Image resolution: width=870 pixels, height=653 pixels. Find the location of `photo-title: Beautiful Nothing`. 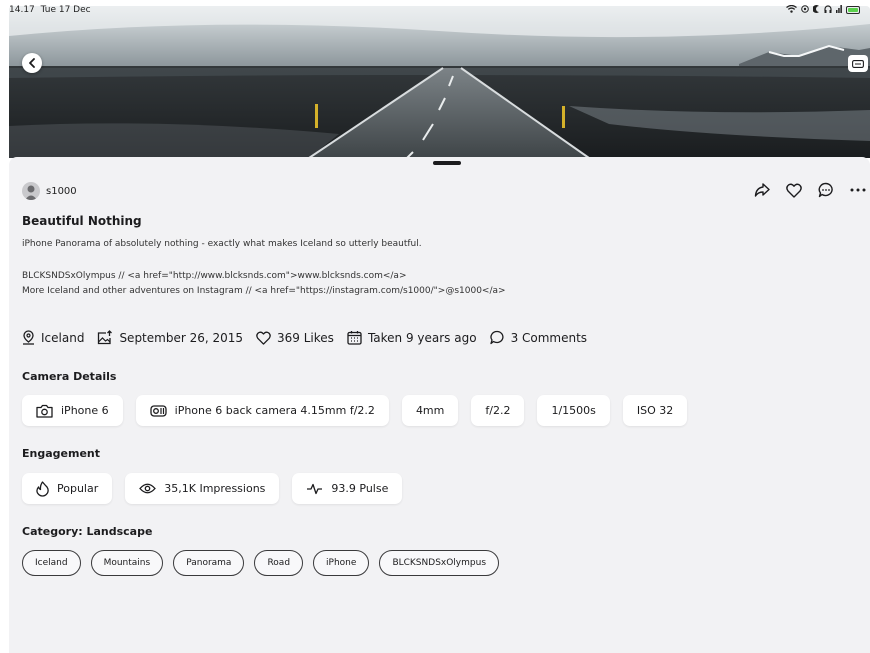

photo-title: Beautiful Nothing is located at coordinates (82, 221).